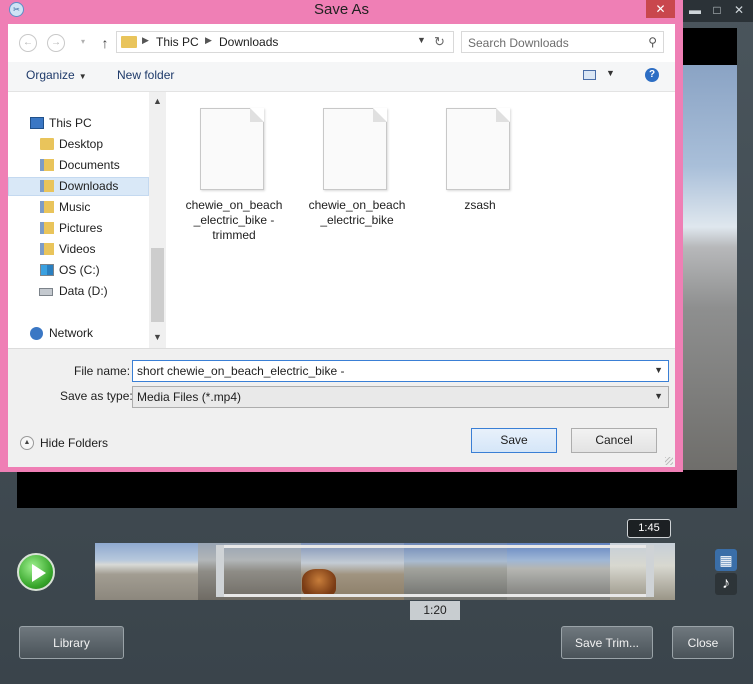  Describe the element at coordinates (56, 75) in the screenshot. I see `organize-menu: Organize ▼` at that location.